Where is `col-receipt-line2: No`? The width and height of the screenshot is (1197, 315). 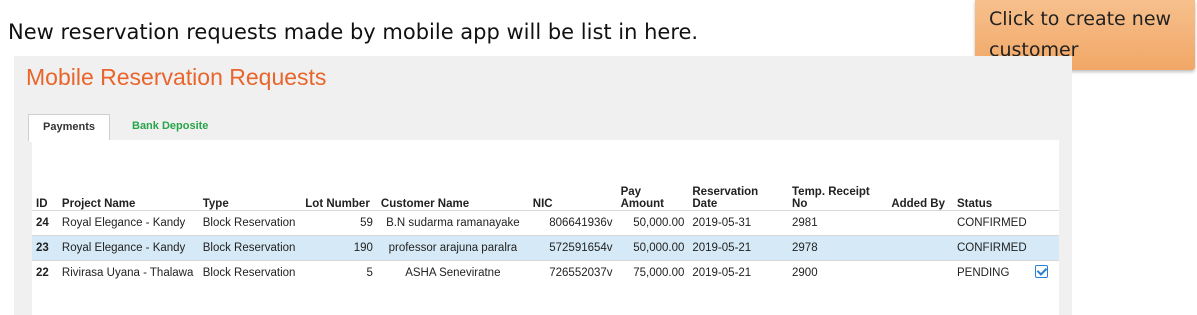 col-receipt-line2: No is located at coordinates (800, 204).